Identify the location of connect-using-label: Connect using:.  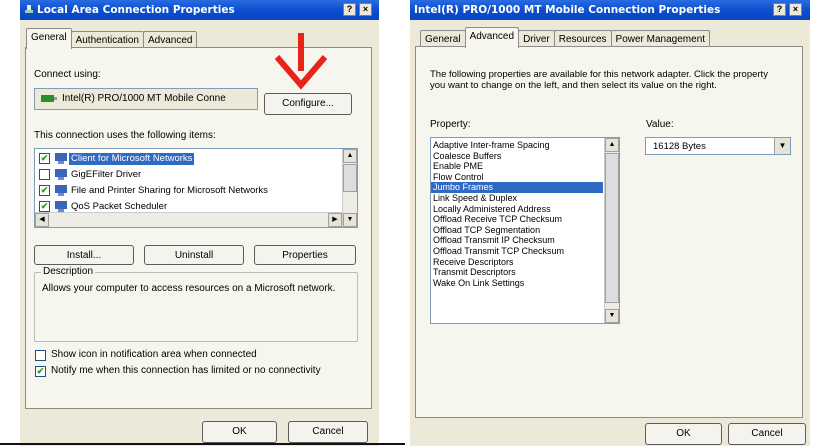
(67, 74).